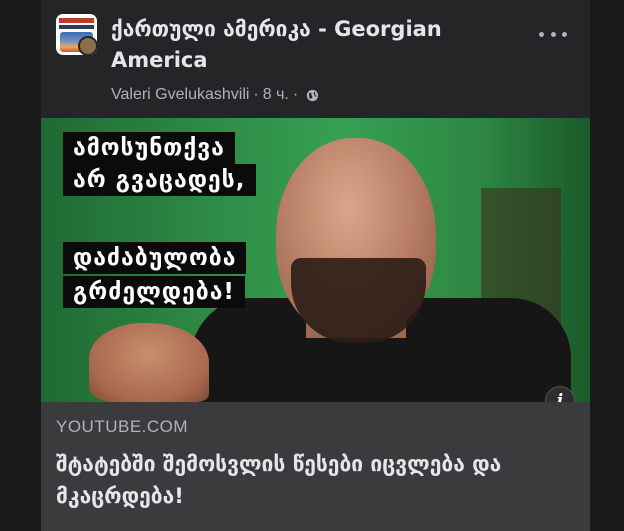 This screenshot has height=531, width=624. Describe the element at coordinates (122, 426) in the screenshot. I see `link-domain: YOUTUBE.COM` at that location.